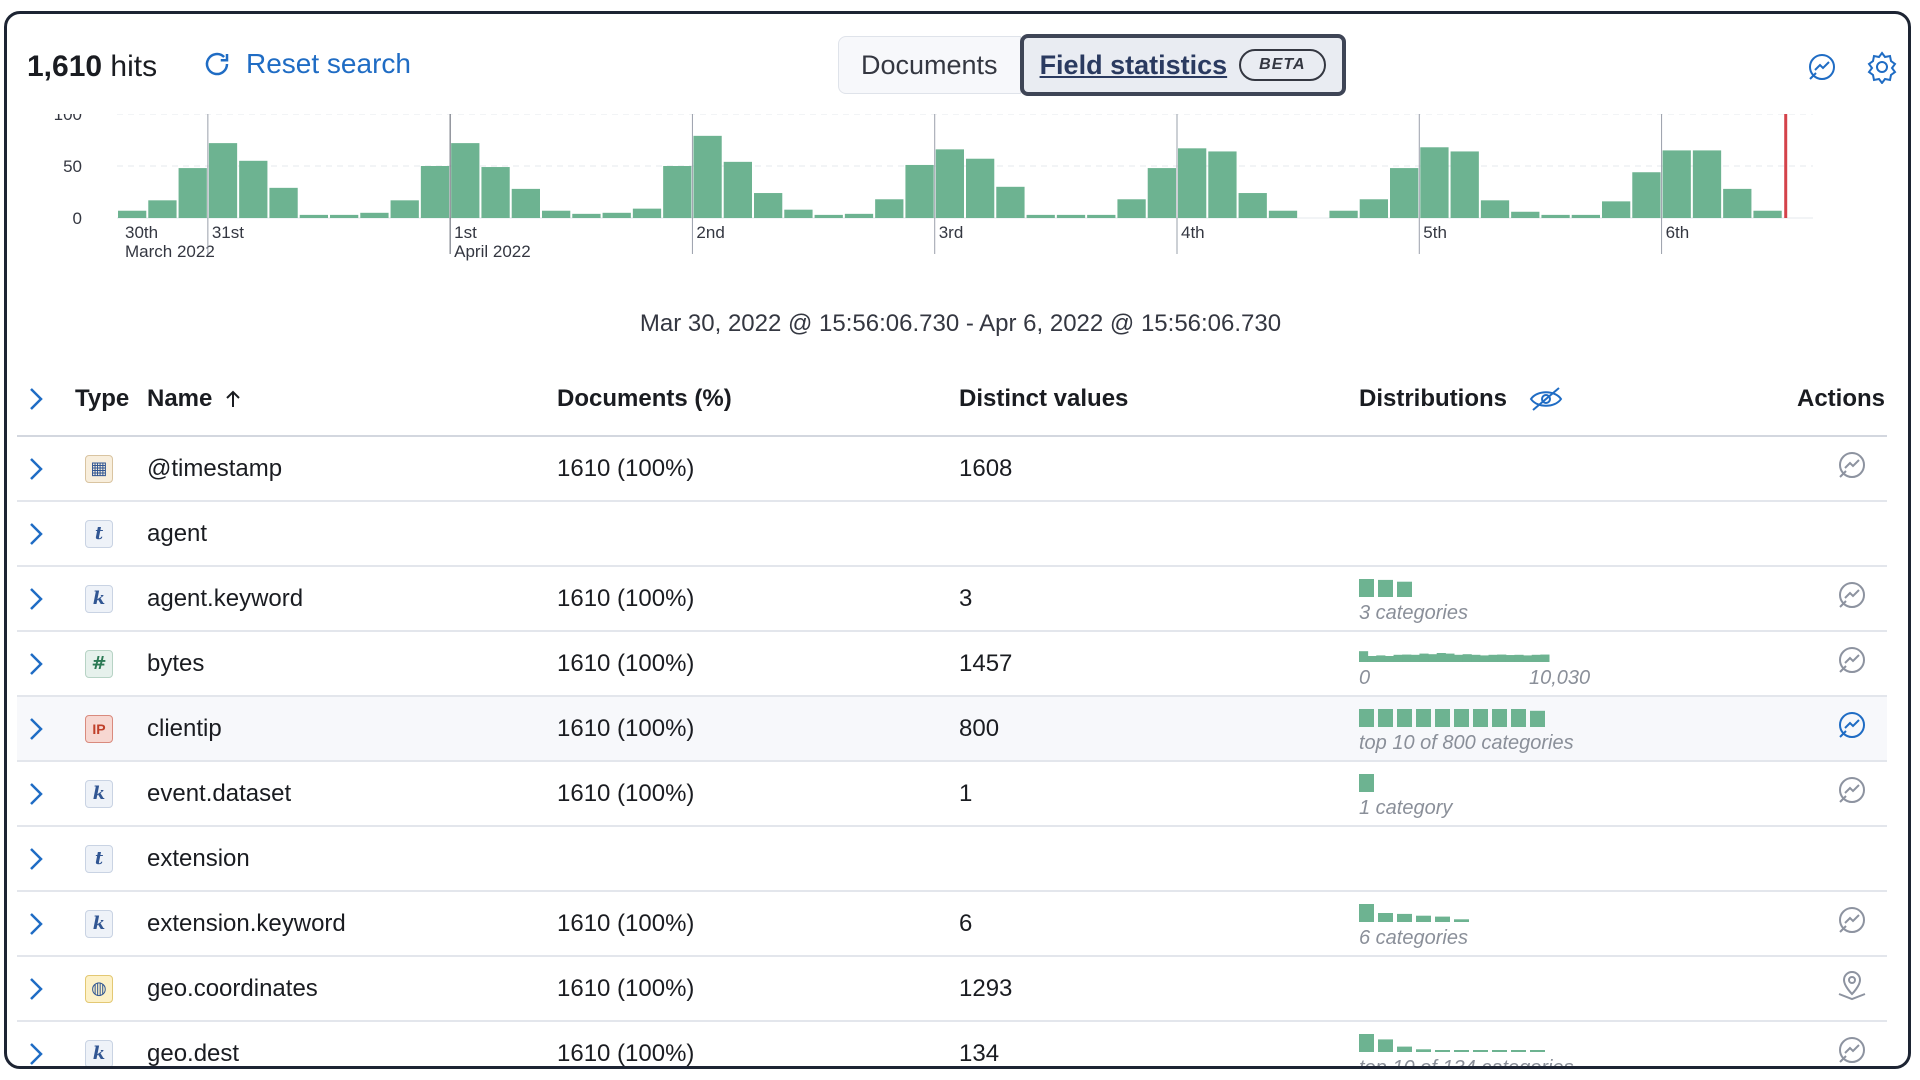 This screenshot has width=1920, height=1080. I want to click on eye-closed-icon, so click(1546, 399).